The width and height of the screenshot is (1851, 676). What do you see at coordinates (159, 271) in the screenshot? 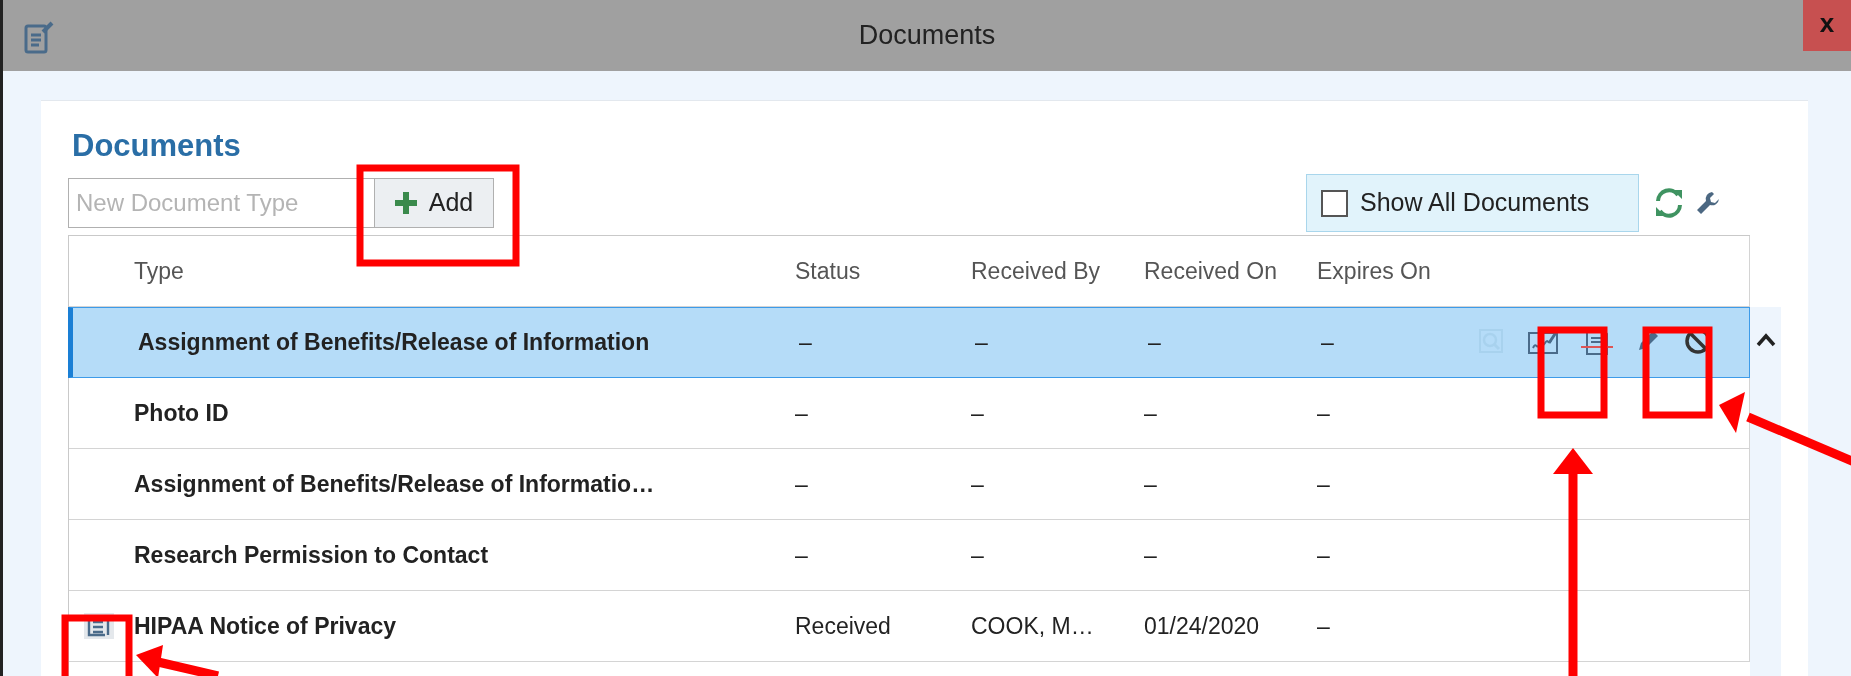
I see `column-header: Type` at bounding box center [159, 271].